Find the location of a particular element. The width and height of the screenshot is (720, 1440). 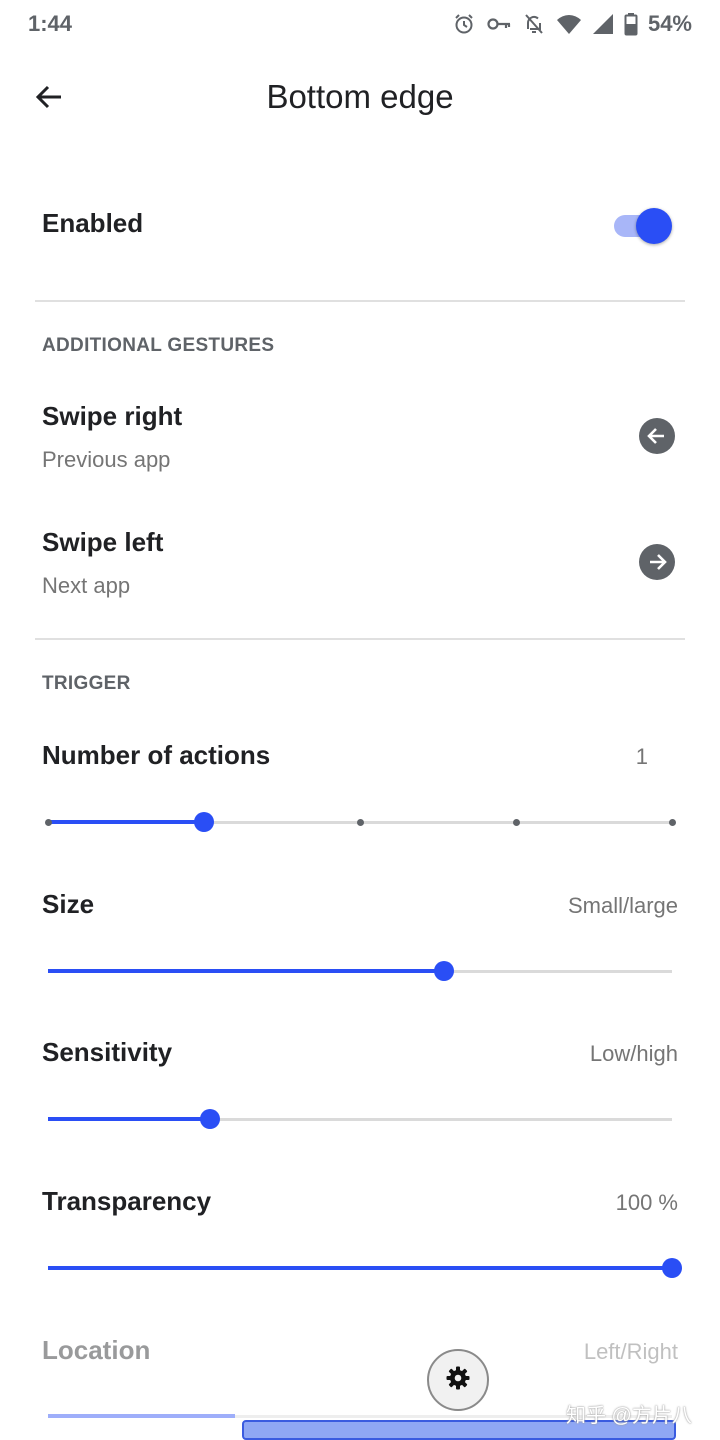

number-of-actions-label: Number of actions is located at coordinates (156, 755).